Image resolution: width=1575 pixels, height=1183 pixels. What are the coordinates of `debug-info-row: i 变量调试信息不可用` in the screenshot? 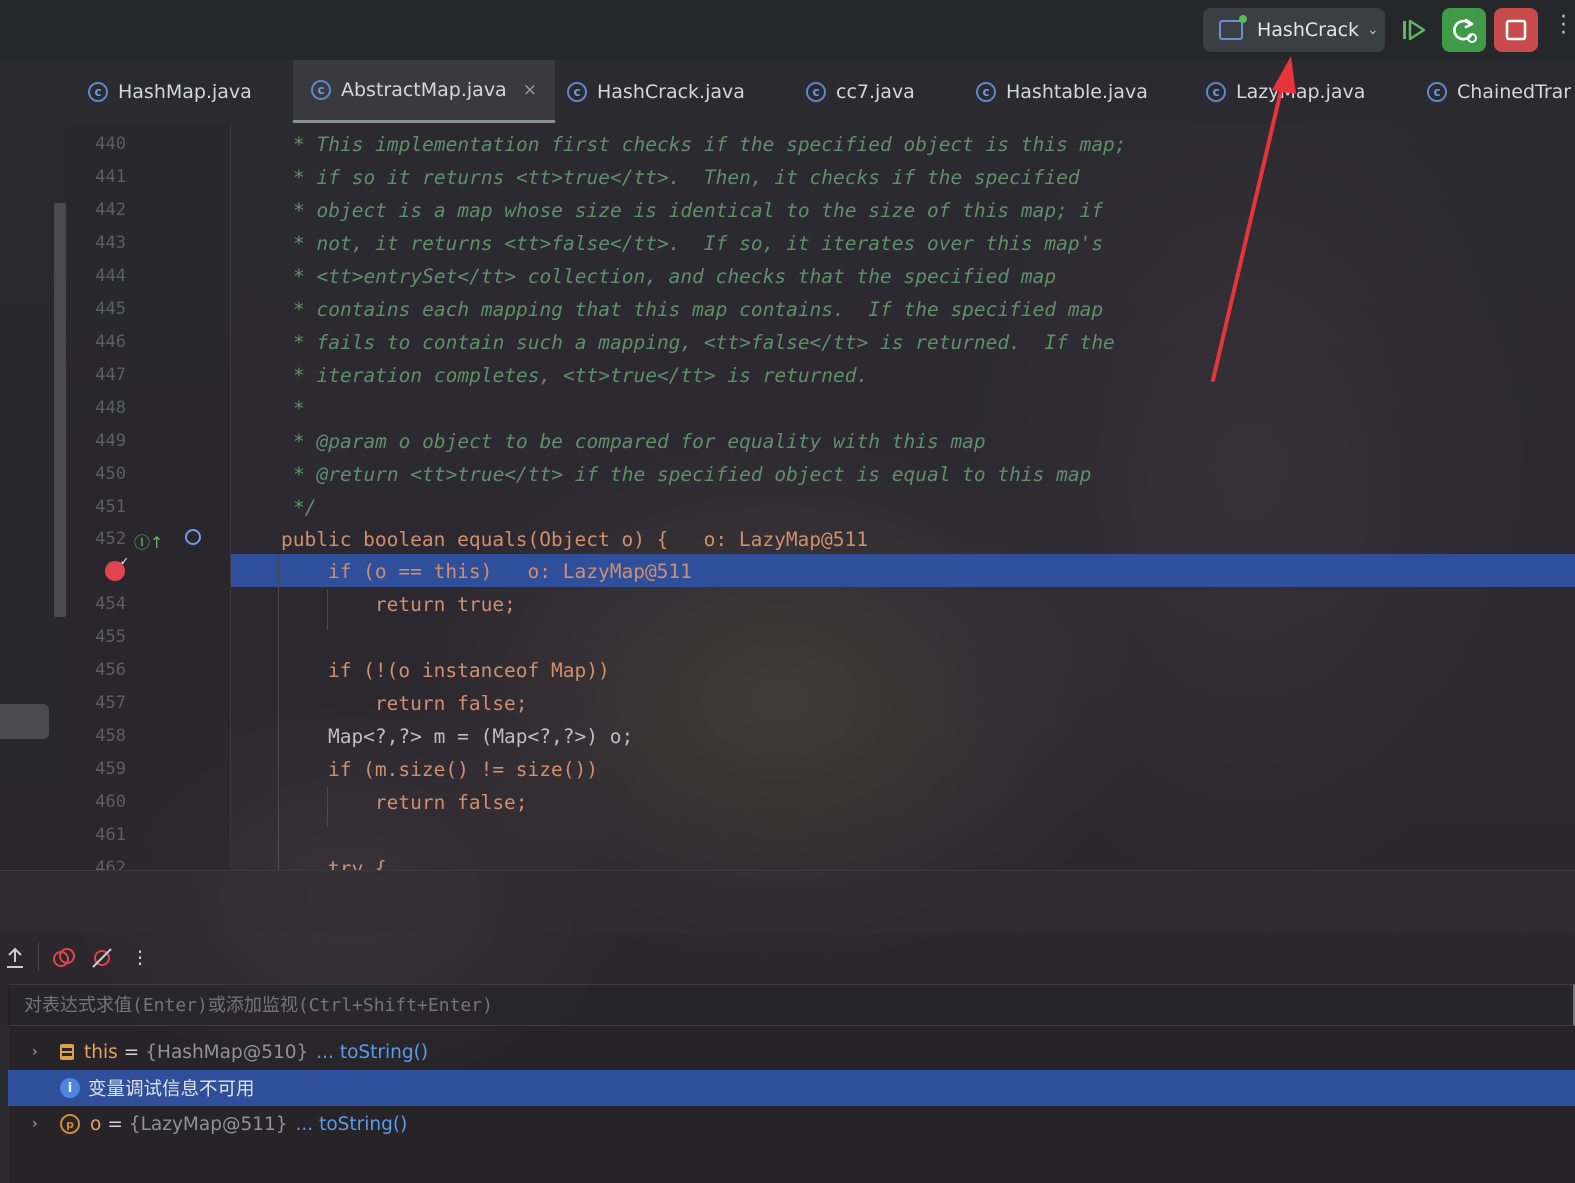 It's located at (791, 1088).